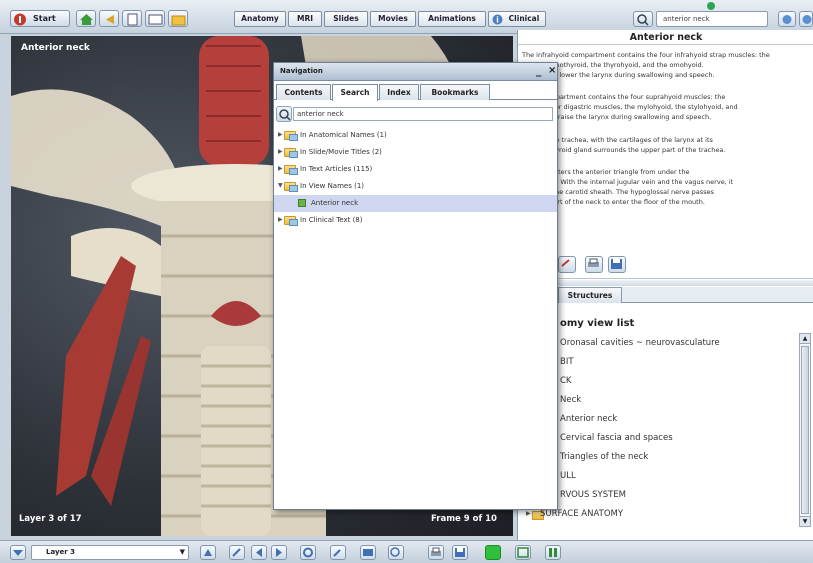 The width and height of the screenshot is (813, 563). Describe the element at coordinates (308, 552) in the screenshot. I see `rotate-button` at that location.